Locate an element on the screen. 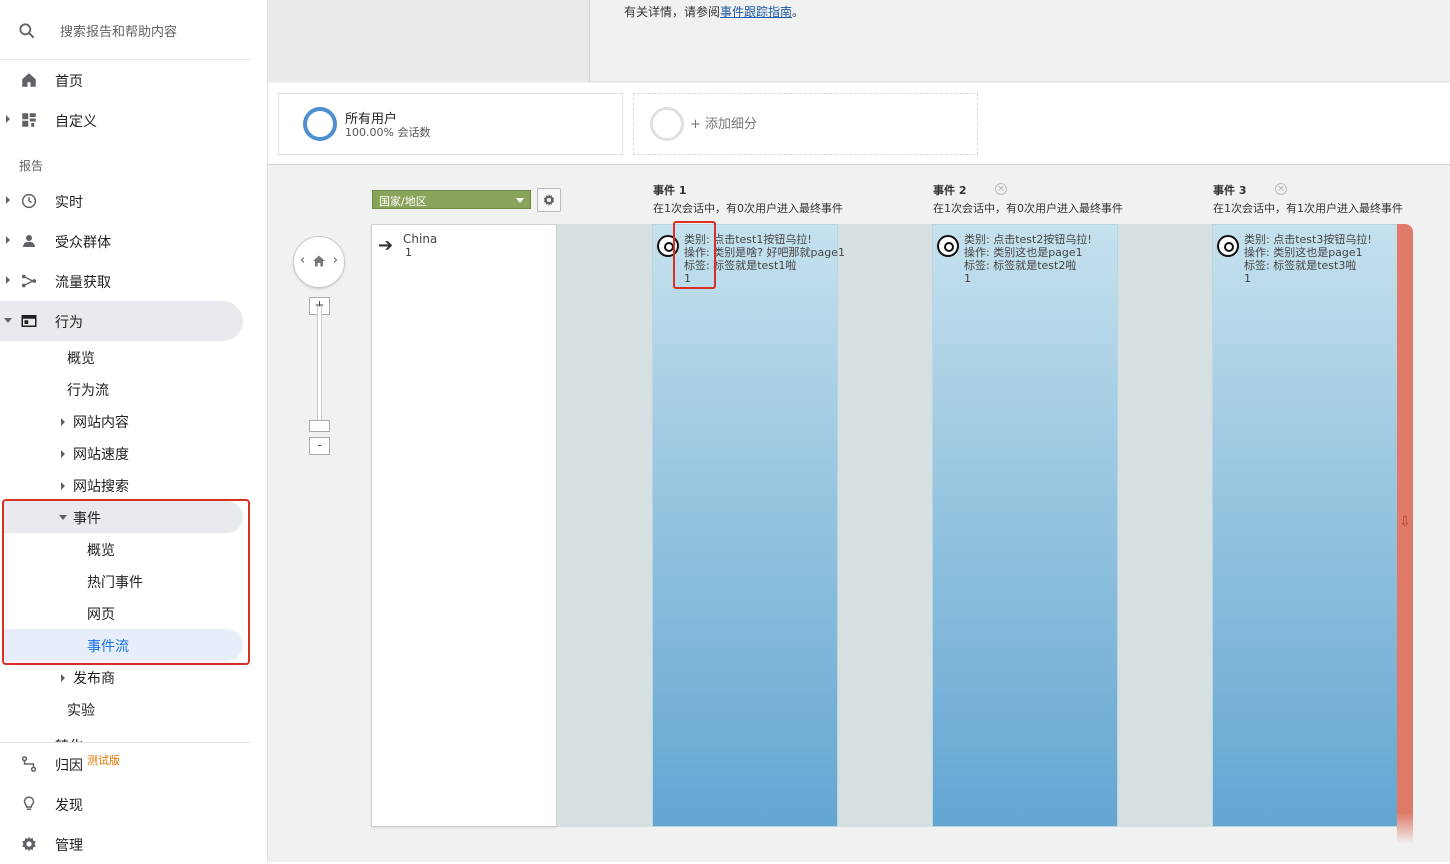 The width and height of the screenshot is (1450, 864). reports-section-label: 报告 is located at coordinates (31, 166).